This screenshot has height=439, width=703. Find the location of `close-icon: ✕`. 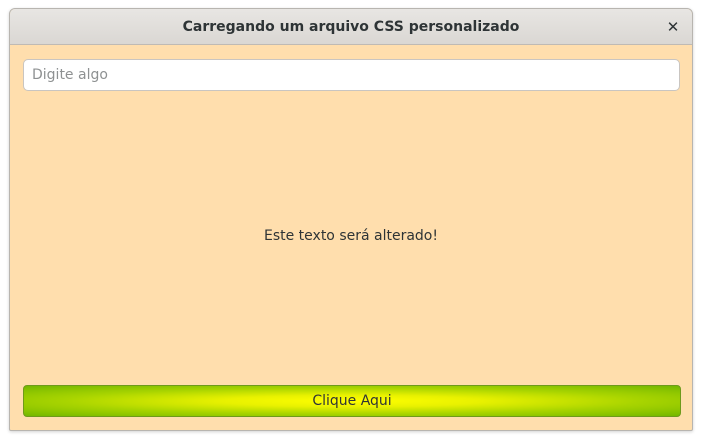

close-icon: ✕ is located at coordinates (673, 27).